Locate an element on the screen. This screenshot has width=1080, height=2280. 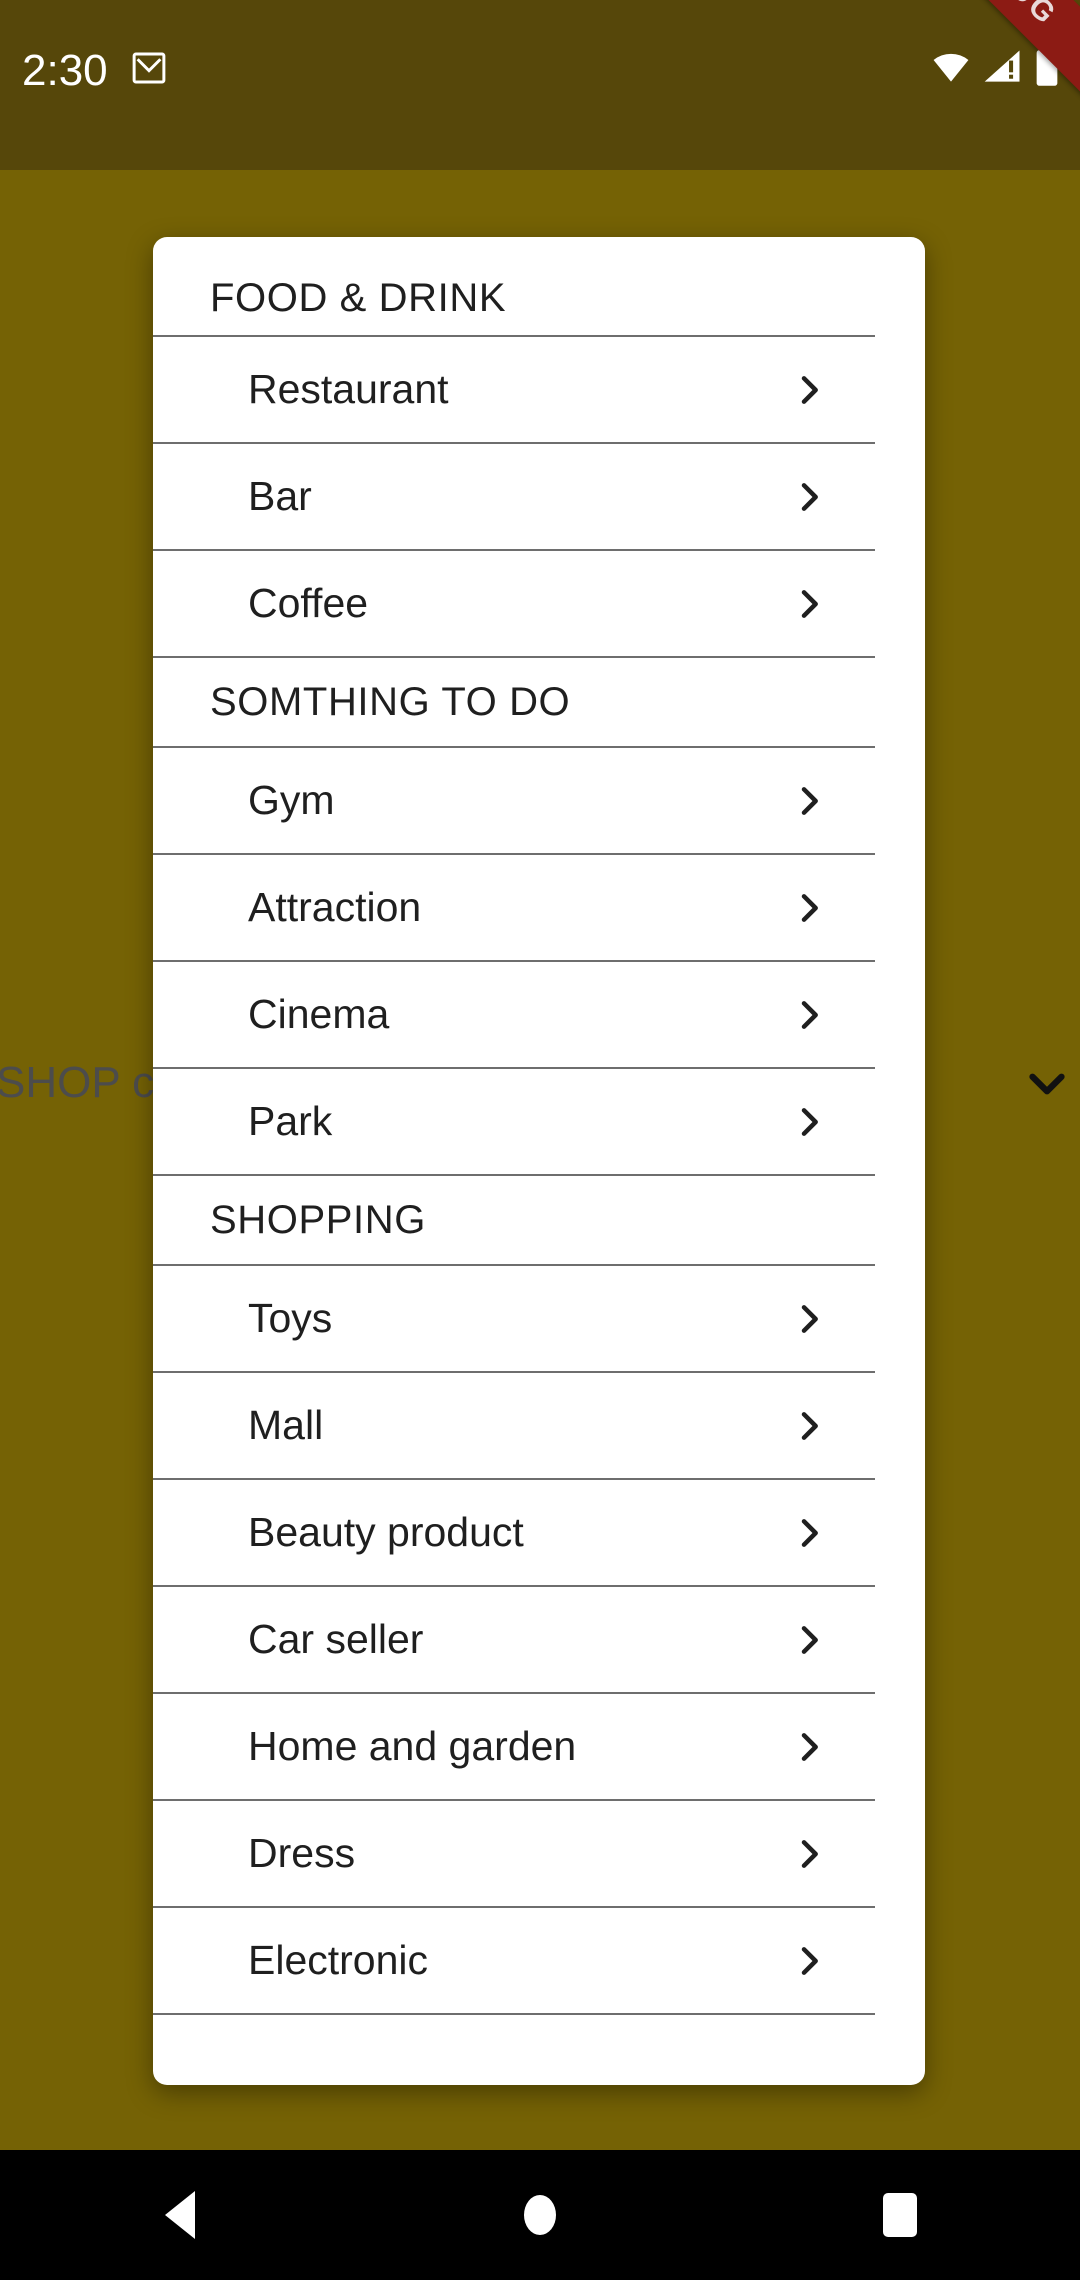
list-item: Gym is located at coordinates (514, 801).